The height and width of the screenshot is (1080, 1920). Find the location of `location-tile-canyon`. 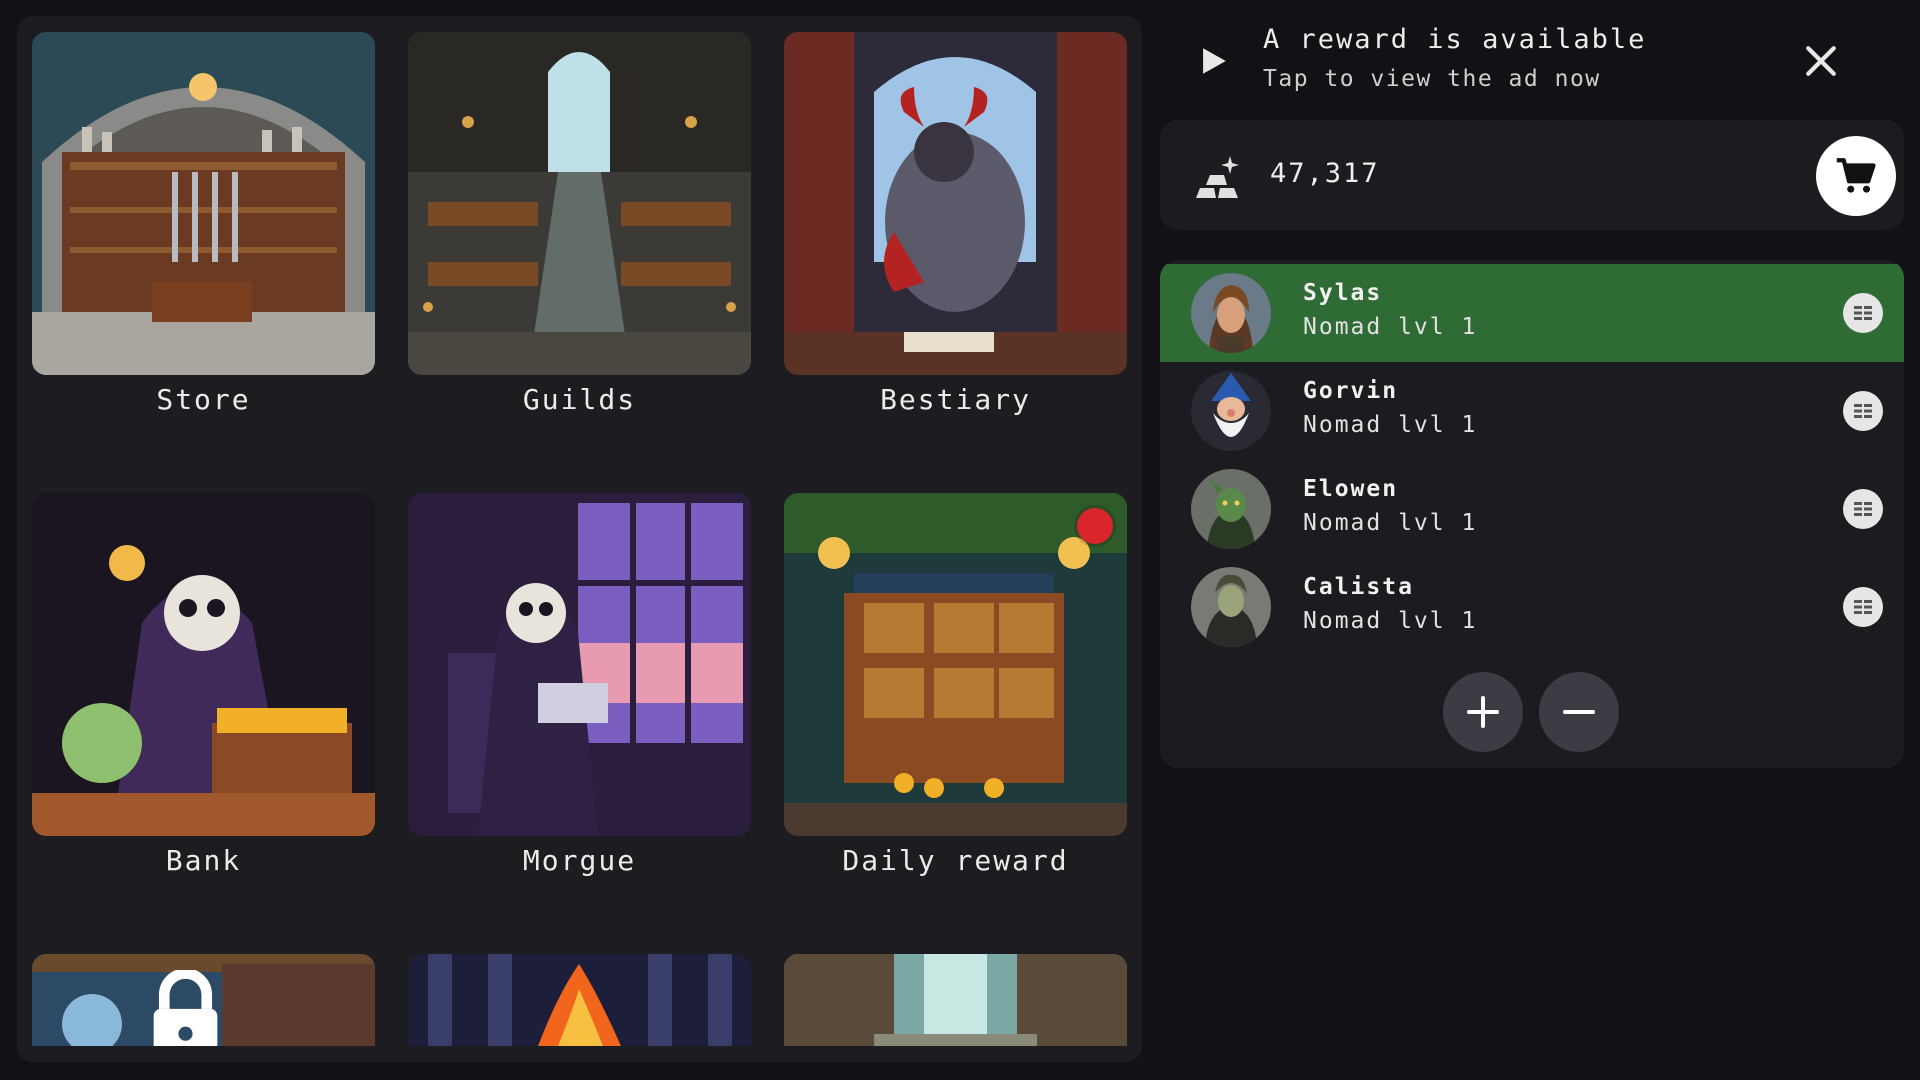

location-tile-canyon is located at coordinates (955, 1000).